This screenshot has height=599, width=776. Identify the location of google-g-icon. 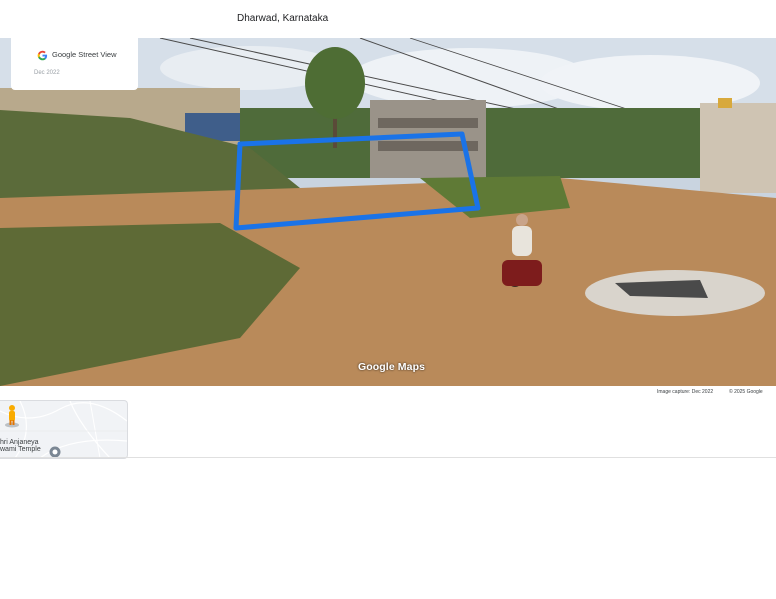
(42, 55).